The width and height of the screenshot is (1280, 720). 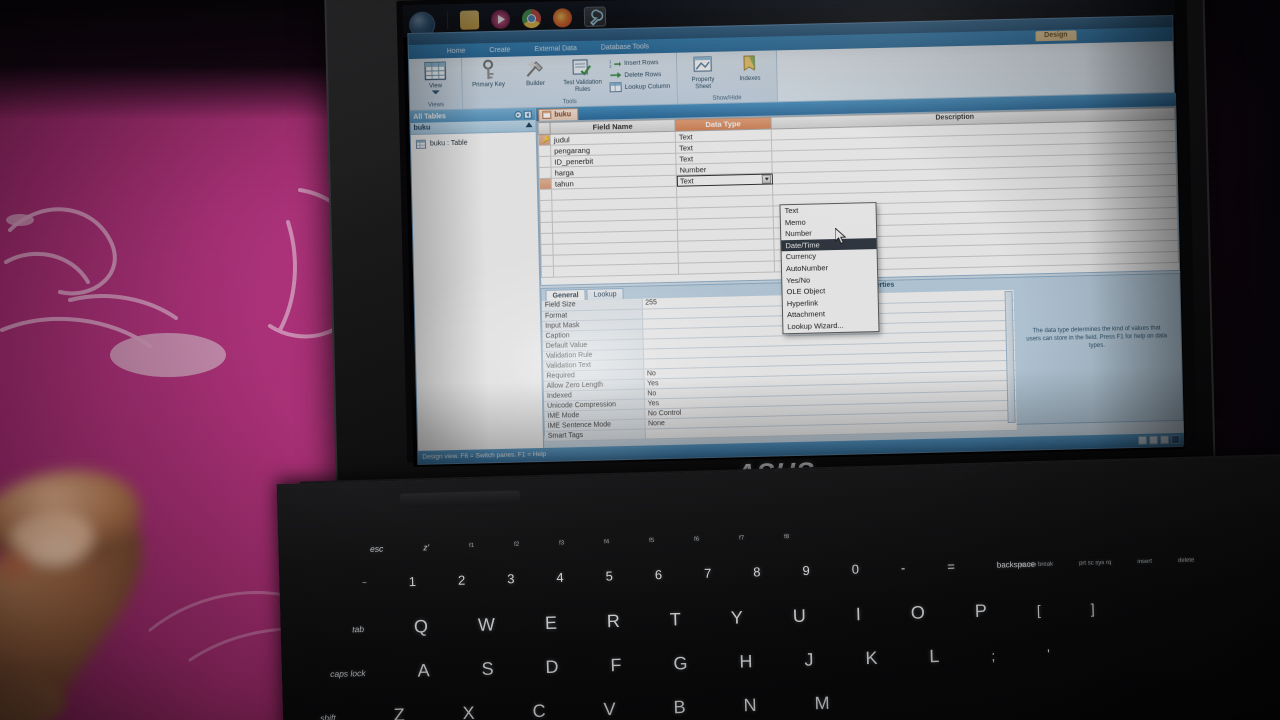 What do you see at coordinates (435, 77) in the screenshot?
I see `view-button: View` at bounding box center [435, 77].